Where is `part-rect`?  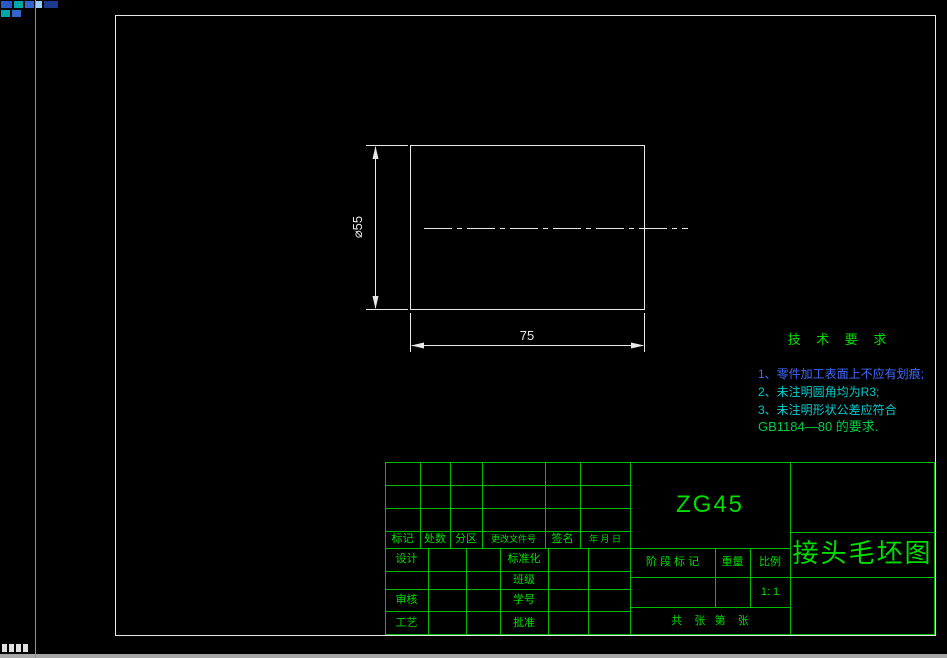
part-rect is located at coordinates (527, 227).